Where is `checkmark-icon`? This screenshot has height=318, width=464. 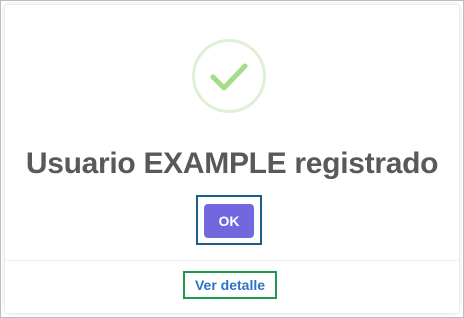 checkmark-icon is located at coordinates (229, 77).